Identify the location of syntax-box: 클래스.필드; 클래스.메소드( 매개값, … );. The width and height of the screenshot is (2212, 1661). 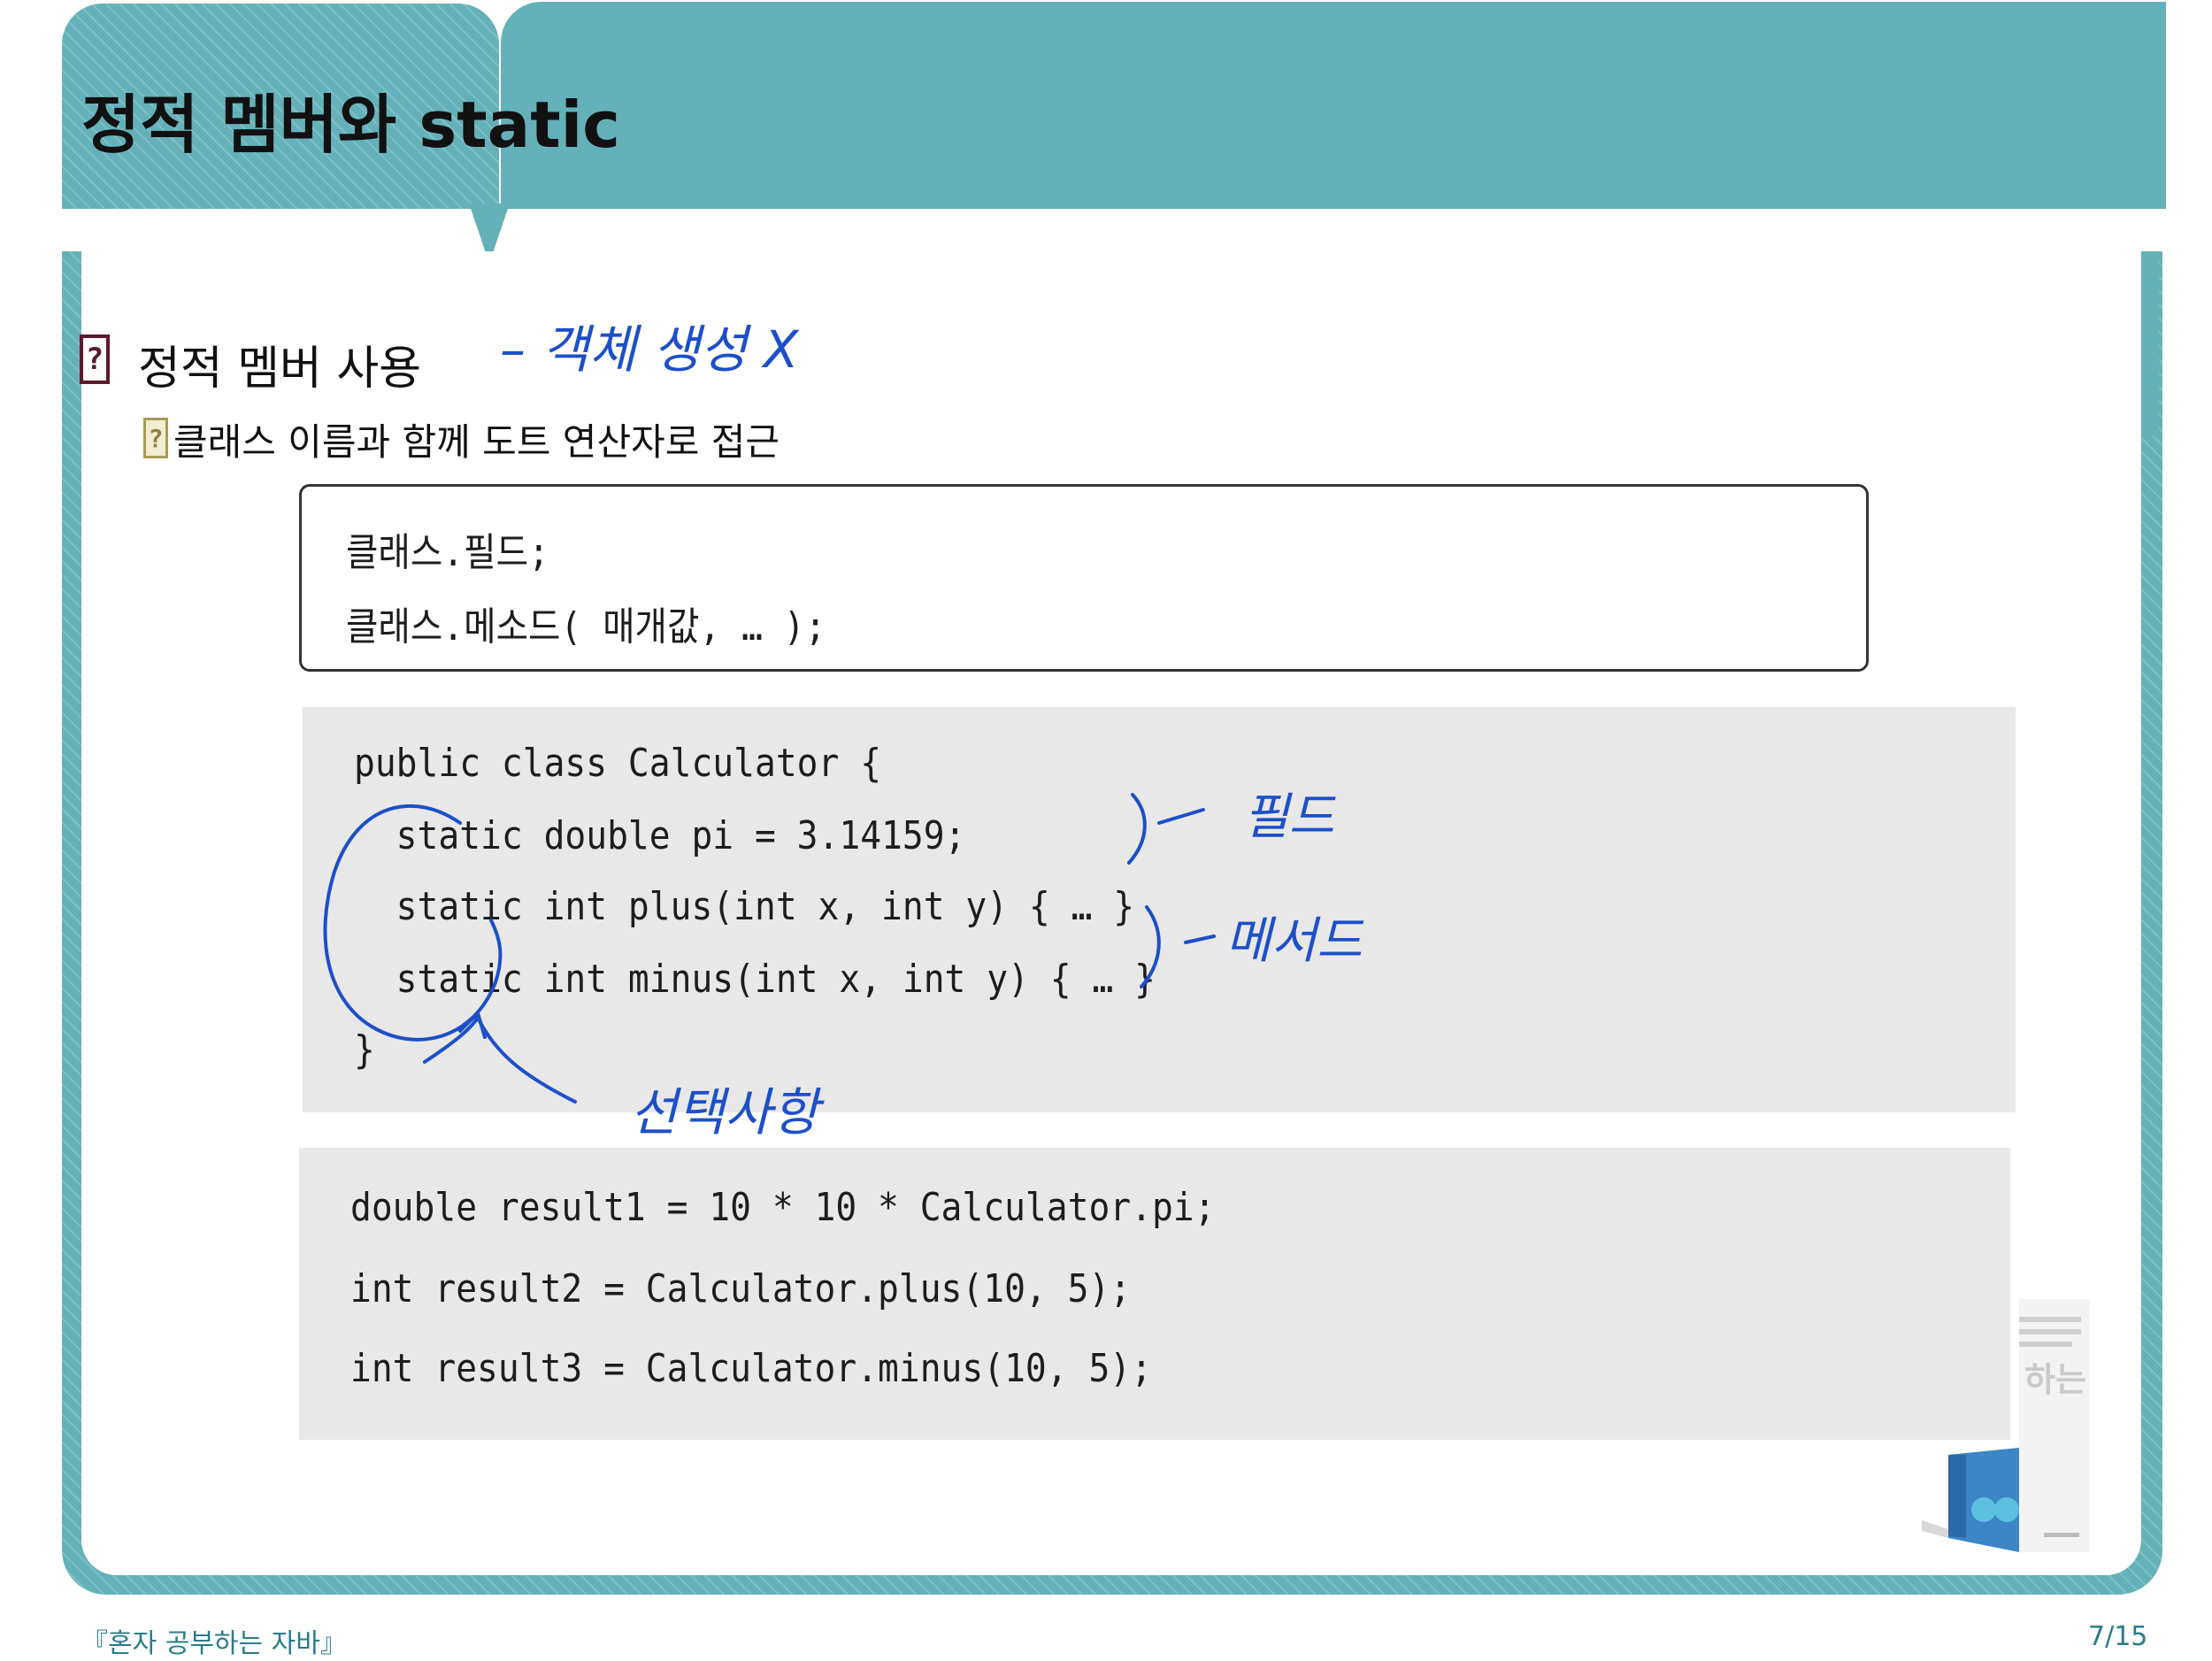
(1084, 578).